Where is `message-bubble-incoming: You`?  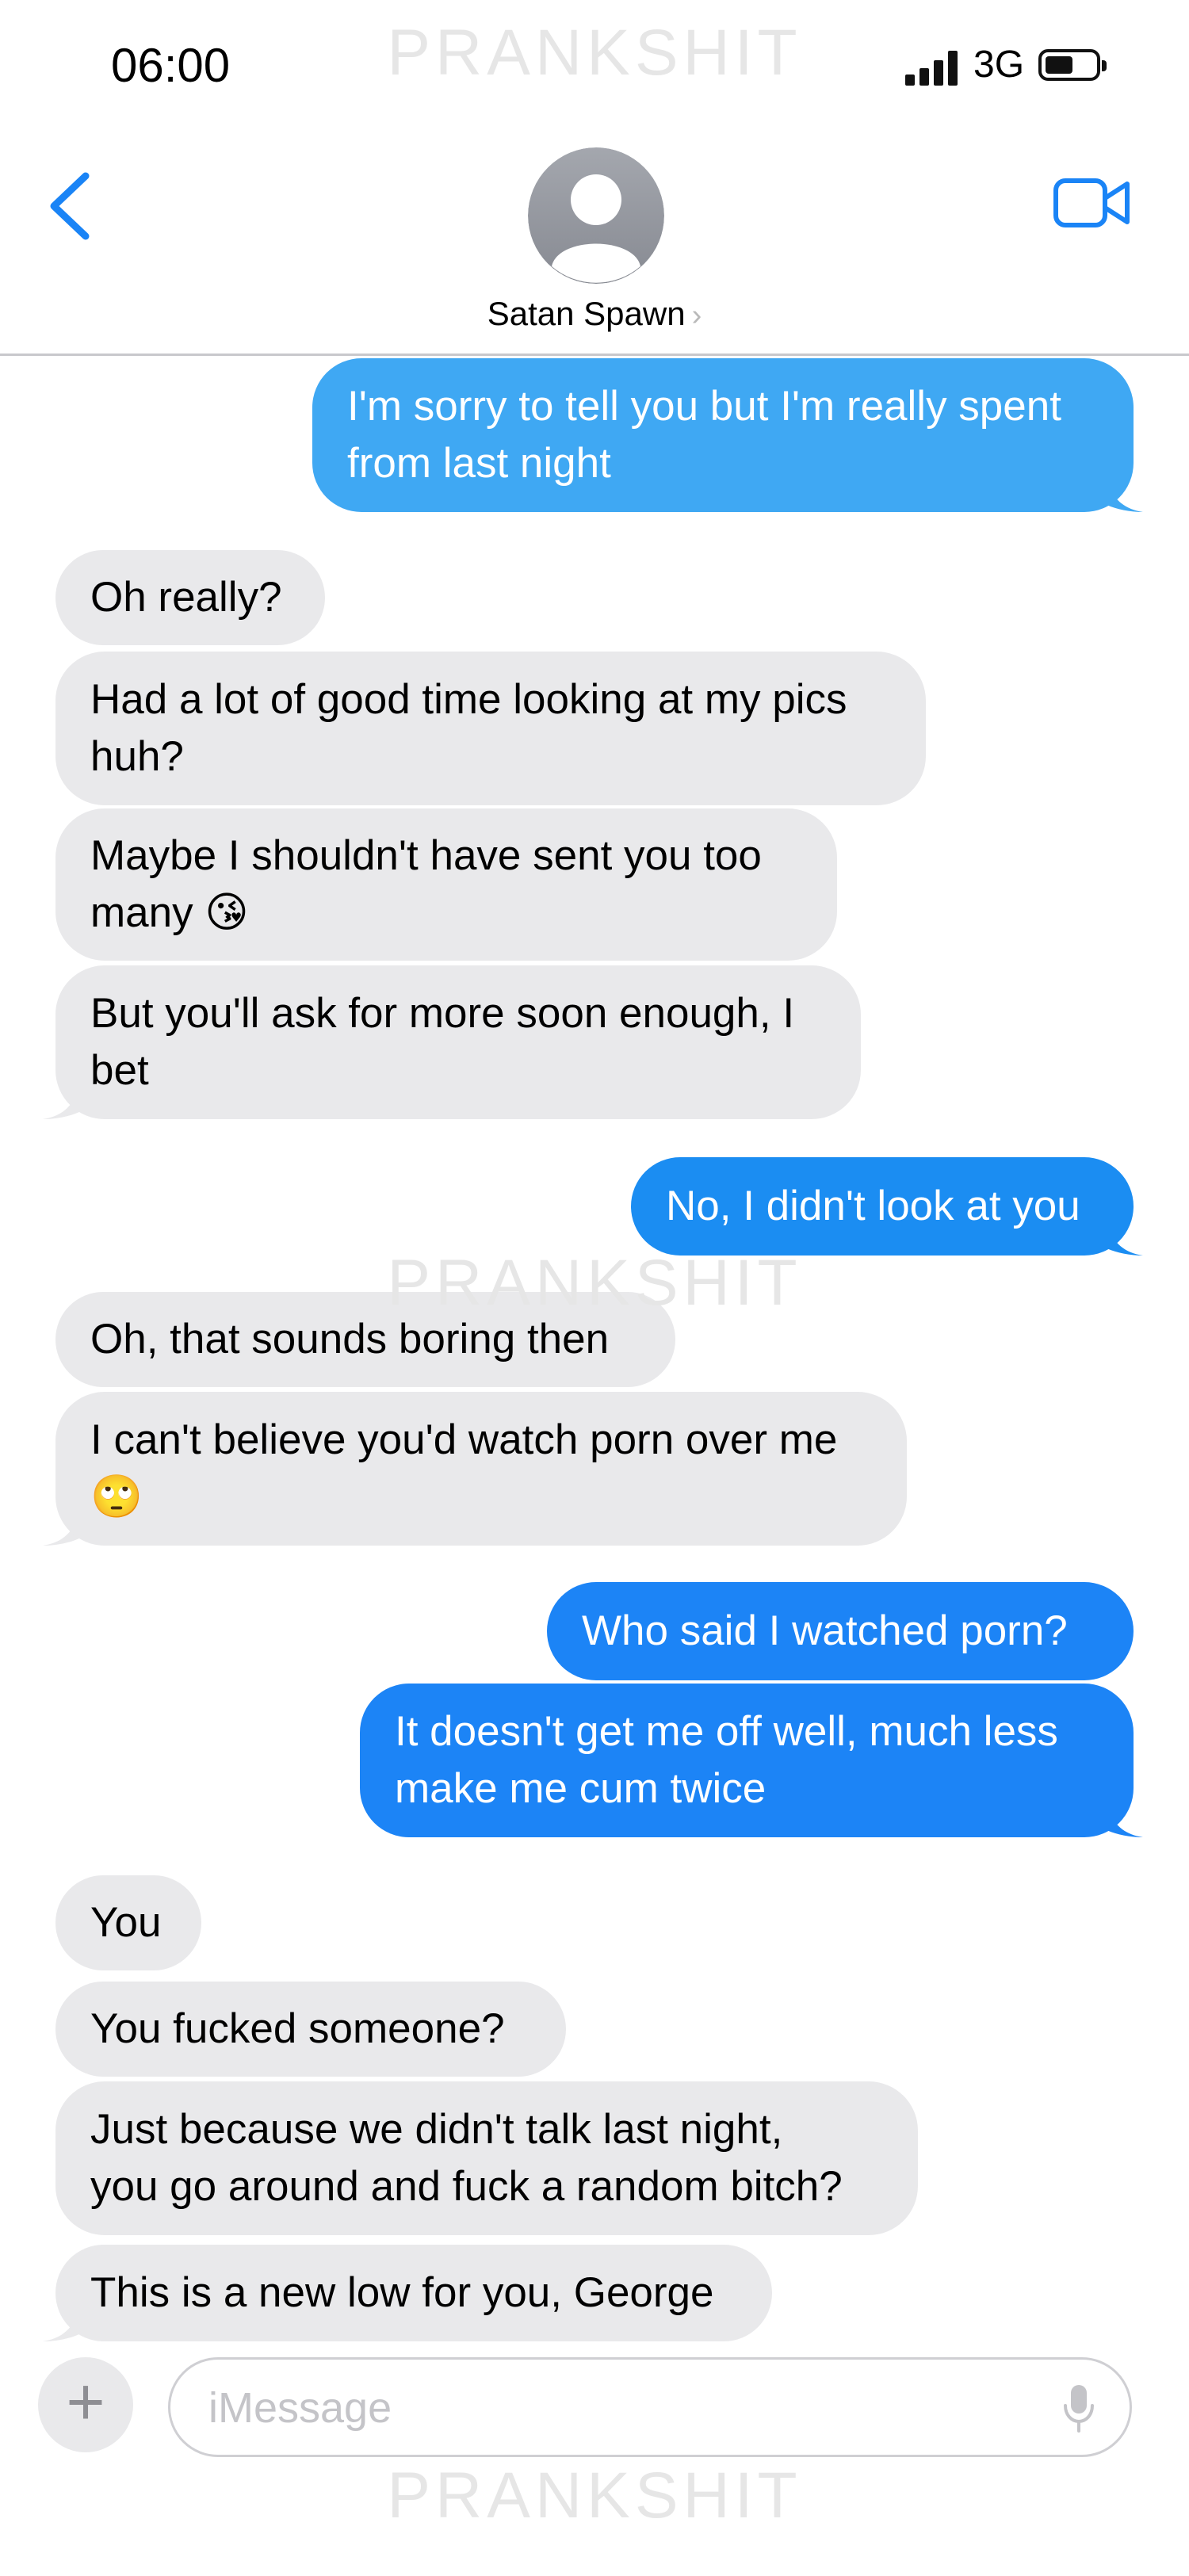
message-bubble-incoming: You is located at coordinates (128, 1922).